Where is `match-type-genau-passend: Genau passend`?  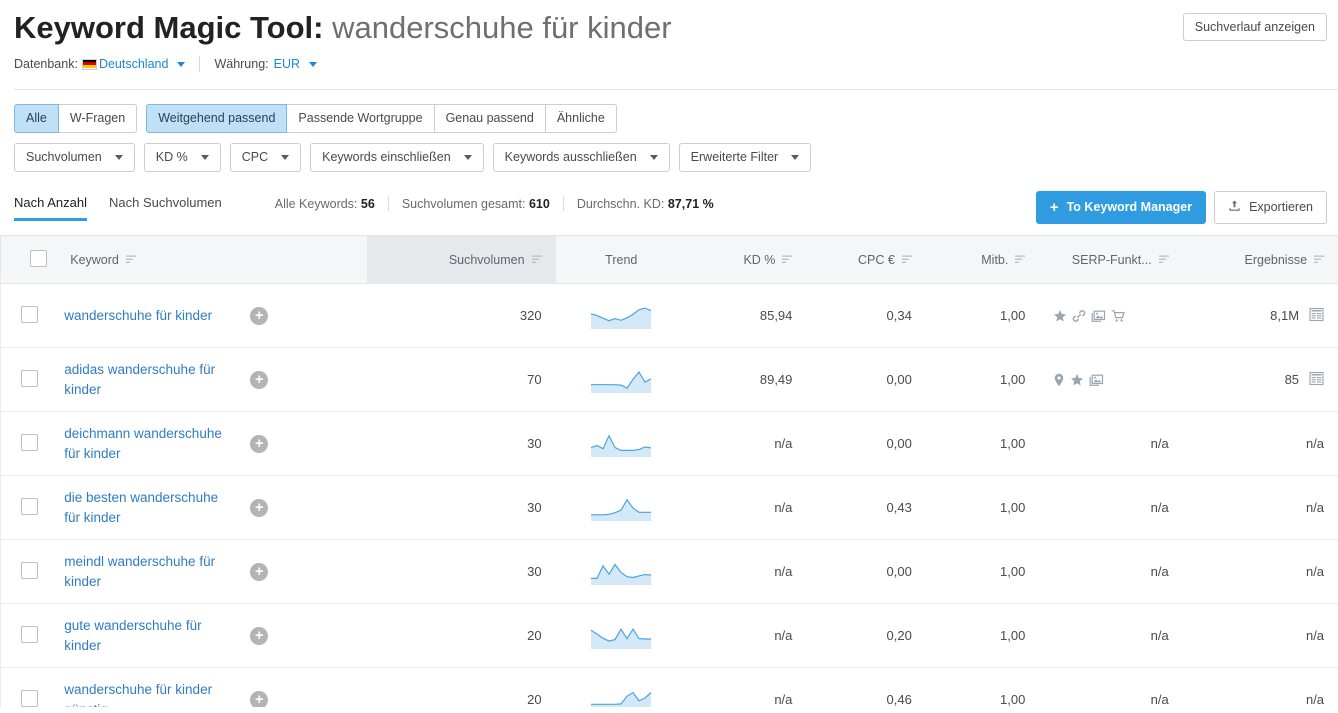
match-type-genau-passend: Genau passend is located at coordinates (489, 118).